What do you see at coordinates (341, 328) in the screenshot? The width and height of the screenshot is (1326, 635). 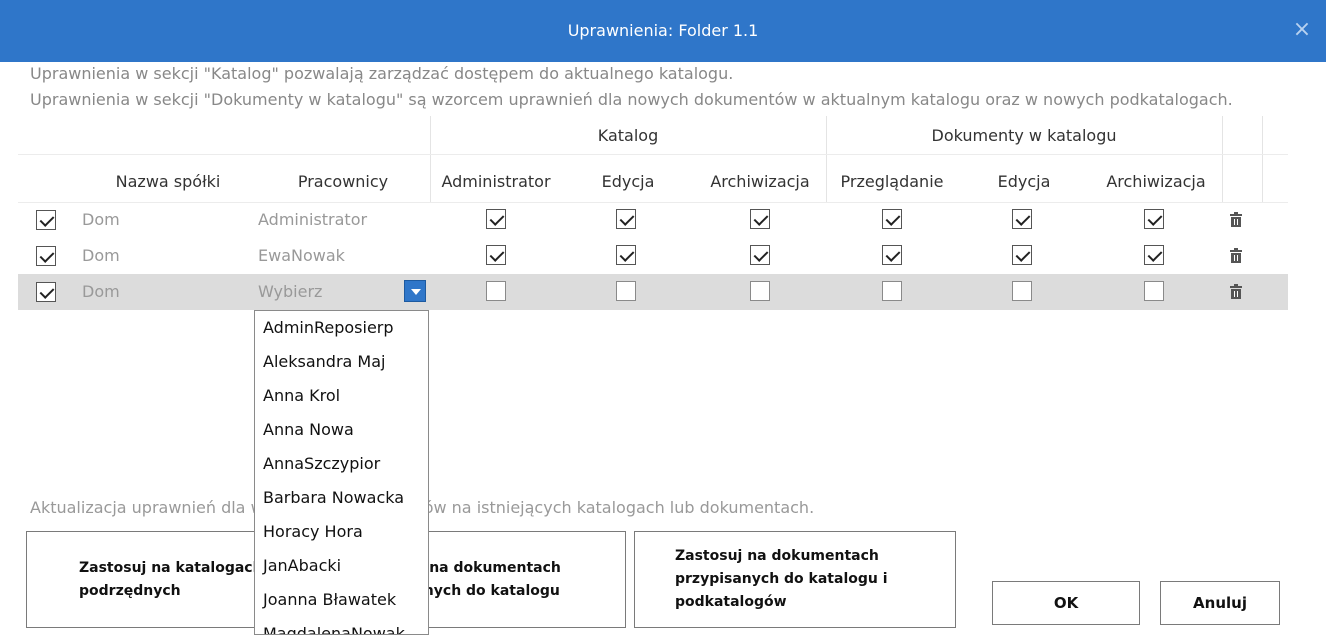 I see `dropdown-option: AdminReposierp` at bounding box center [341, 328].